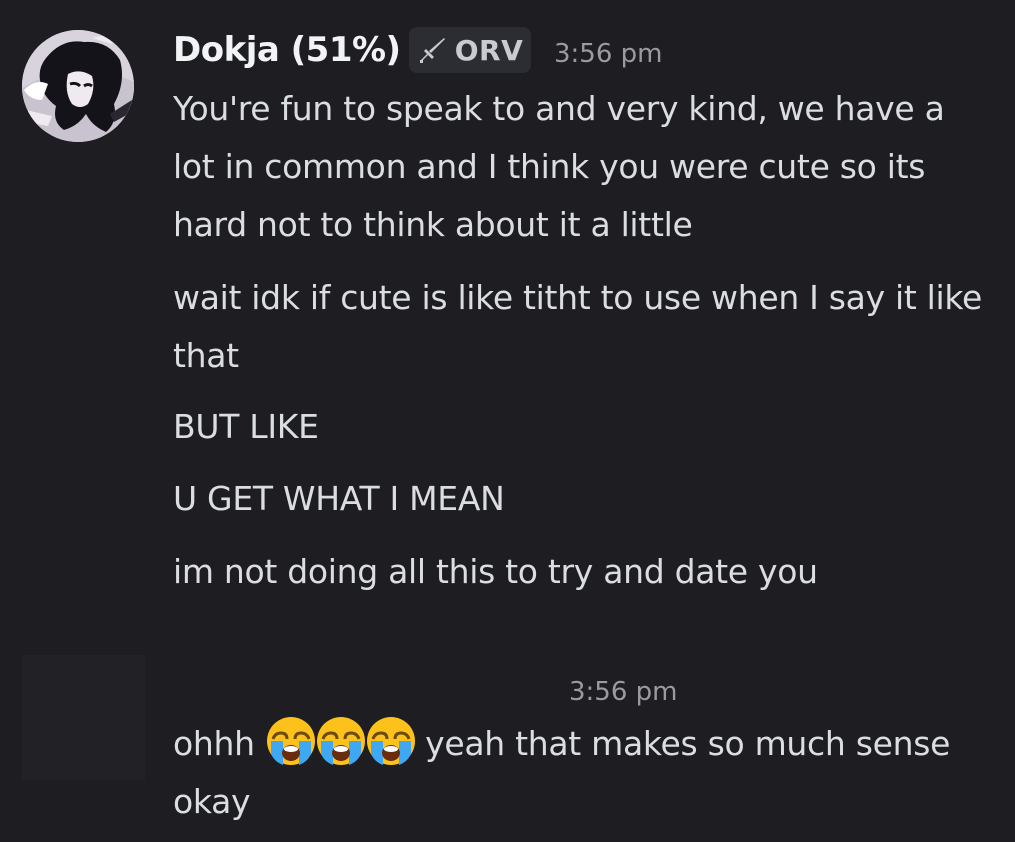 The height and width of the screenshot is (842, 1015). I want to click on avatar, so click(78, 86).